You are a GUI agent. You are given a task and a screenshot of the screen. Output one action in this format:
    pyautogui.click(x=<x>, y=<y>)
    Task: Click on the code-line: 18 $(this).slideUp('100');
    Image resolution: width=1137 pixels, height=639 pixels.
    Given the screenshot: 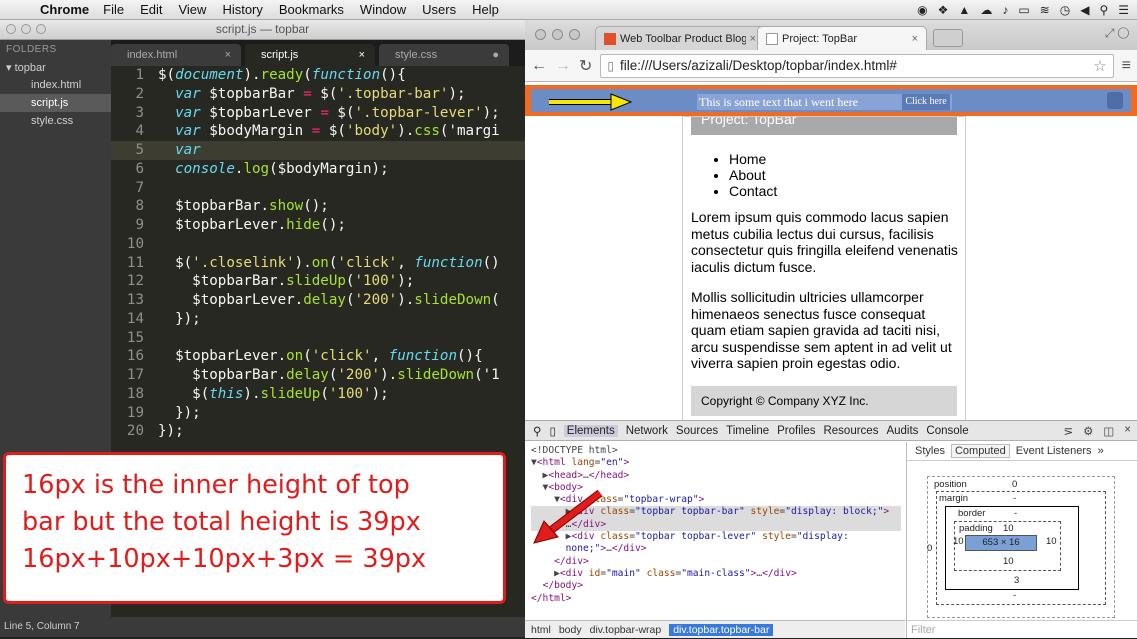 What is the action you would take?
    pyautogui.click(x=318, y=394)
    